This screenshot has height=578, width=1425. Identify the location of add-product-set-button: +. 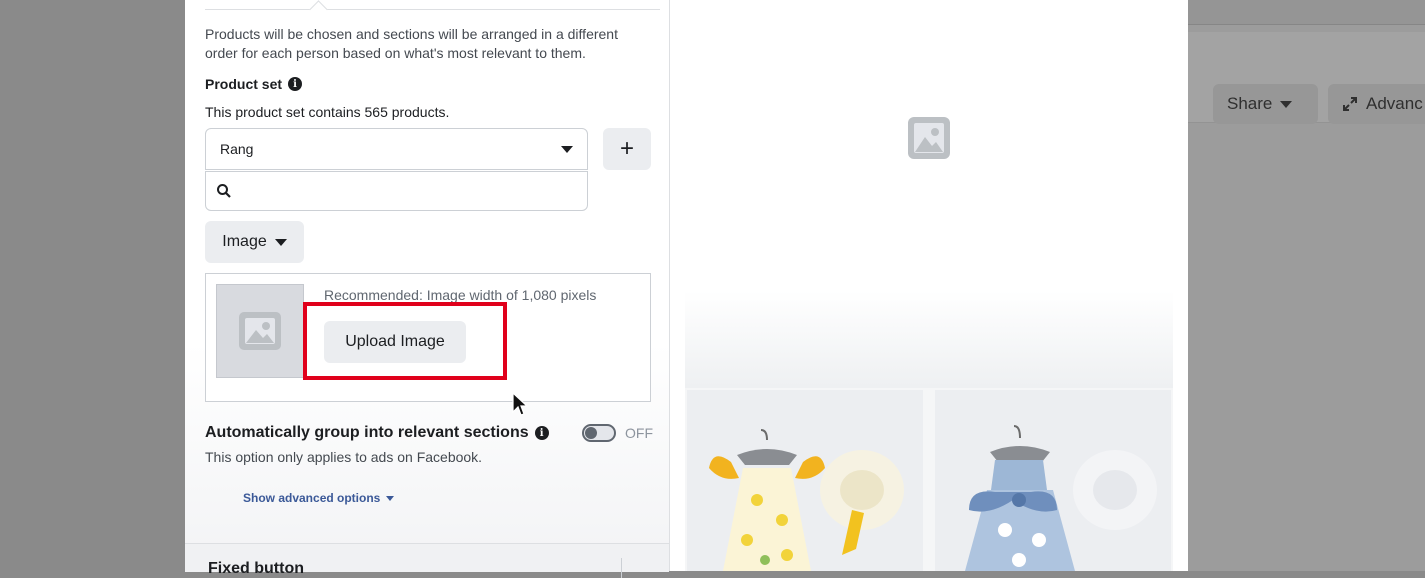
(627, 149).